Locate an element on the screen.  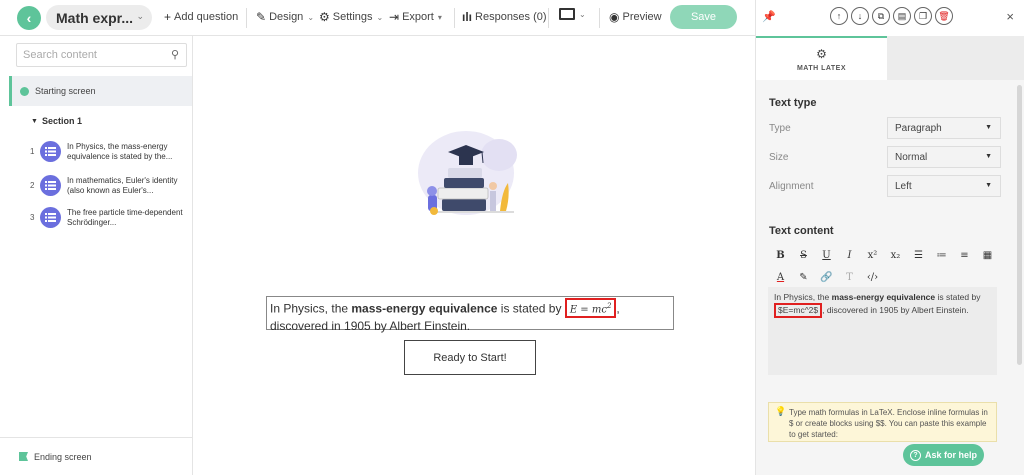
tab-math-latex: ⚙ MATH LATEX is located at coordinates (821, 58).